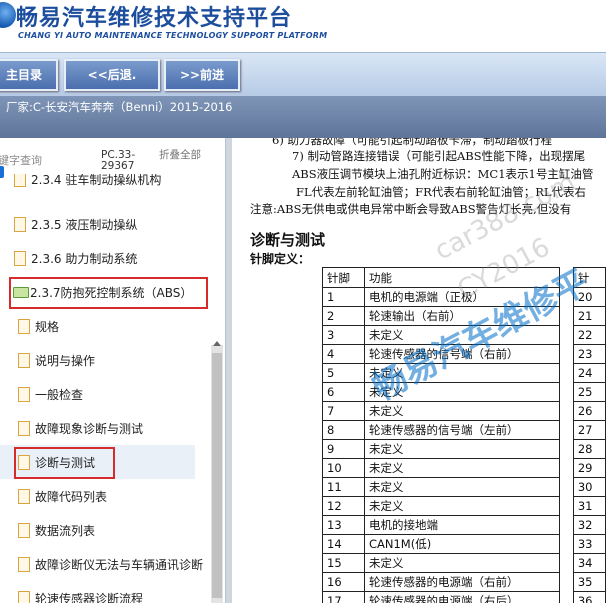  I want to click on tree-item-specs: 规格, so click(97, 326).